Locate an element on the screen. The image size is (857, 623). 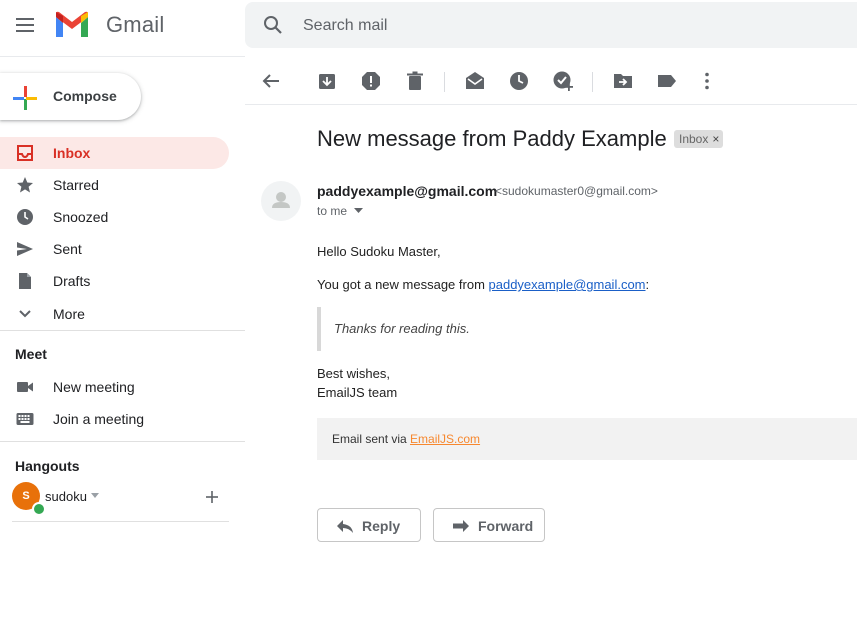
forward-icon is located at coordinates (461, 526).